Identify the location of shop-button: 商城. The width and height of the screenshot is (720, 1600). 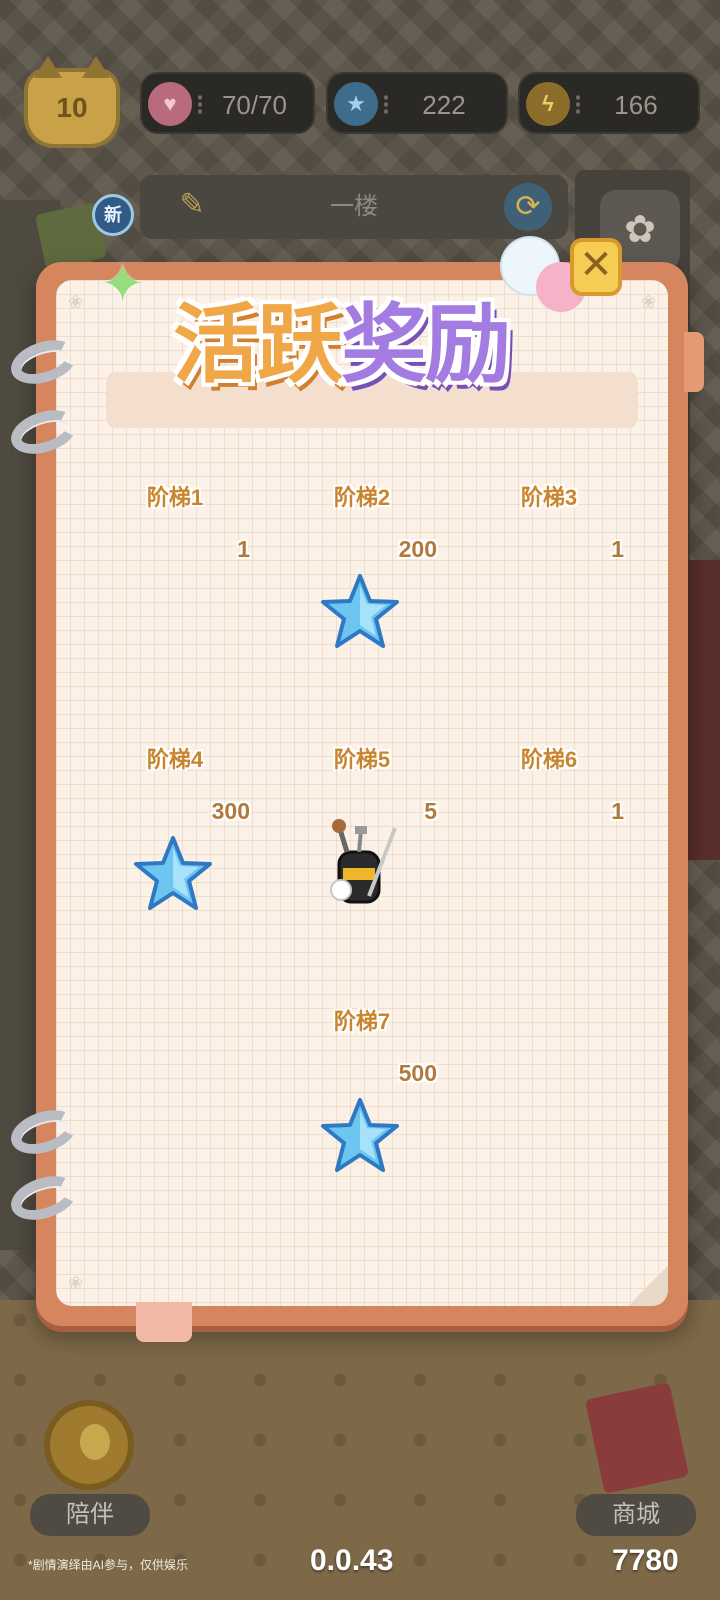
(636, 1461).